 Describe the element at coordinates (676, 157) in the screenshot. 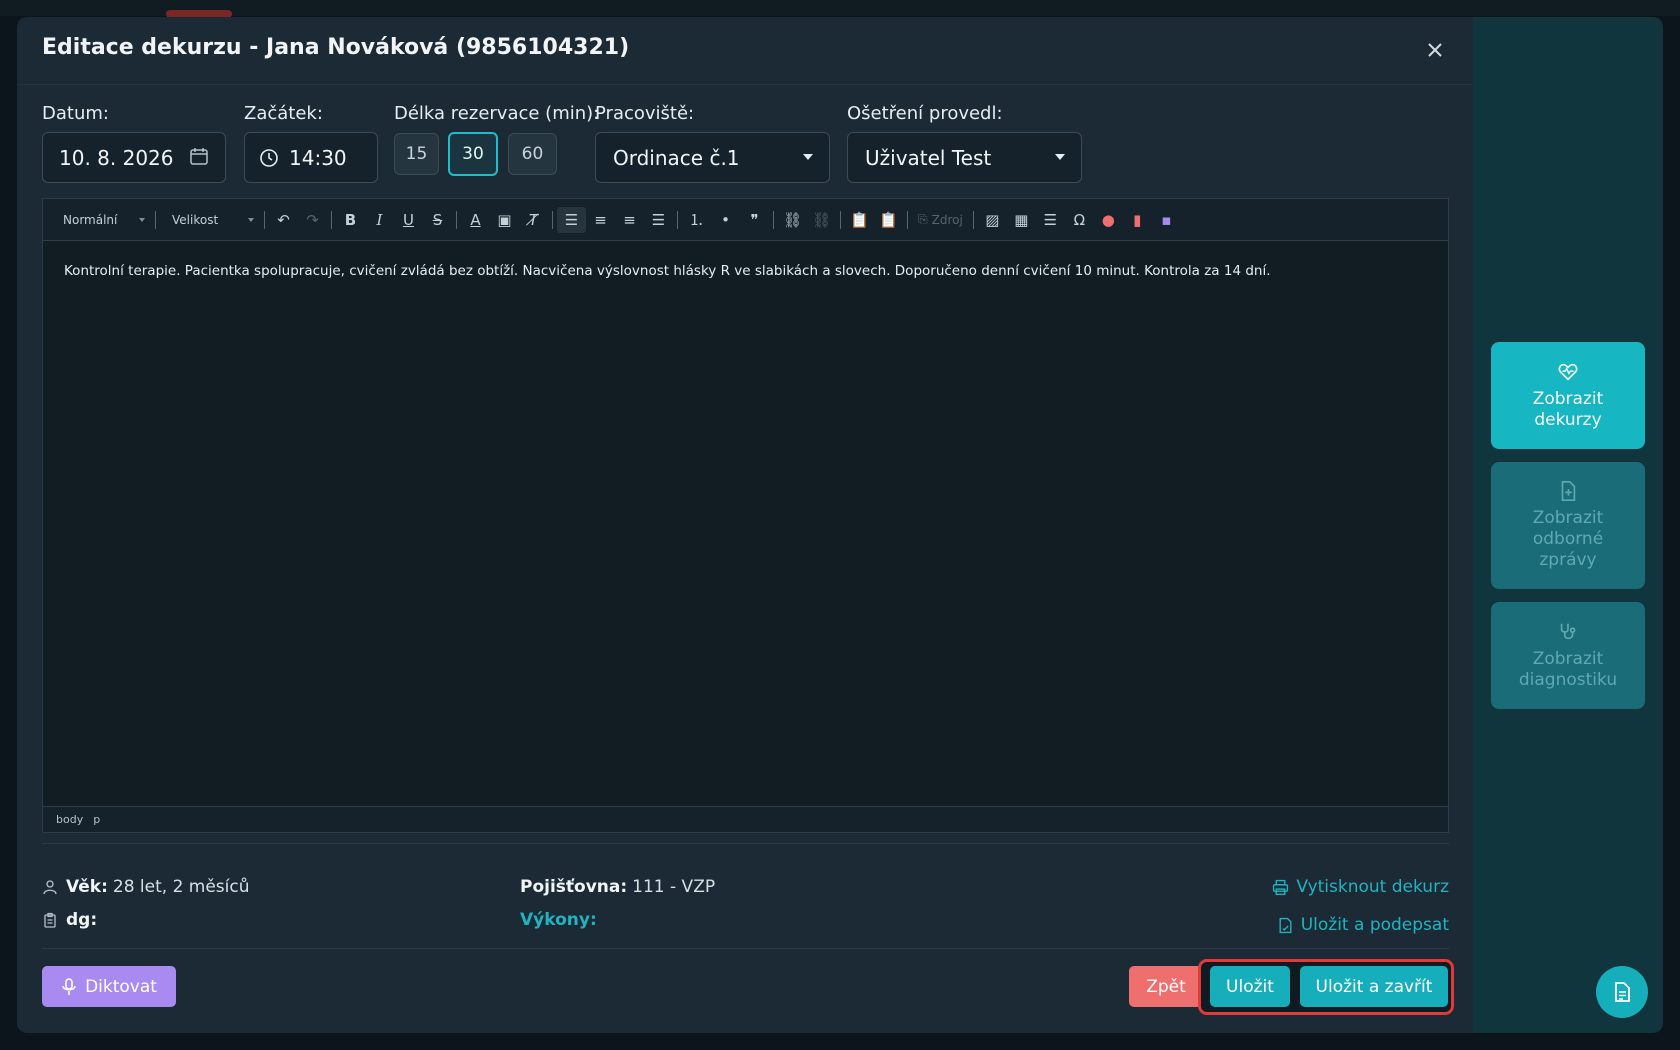

I see `workplace-value: Ordinace č.1` at that location.